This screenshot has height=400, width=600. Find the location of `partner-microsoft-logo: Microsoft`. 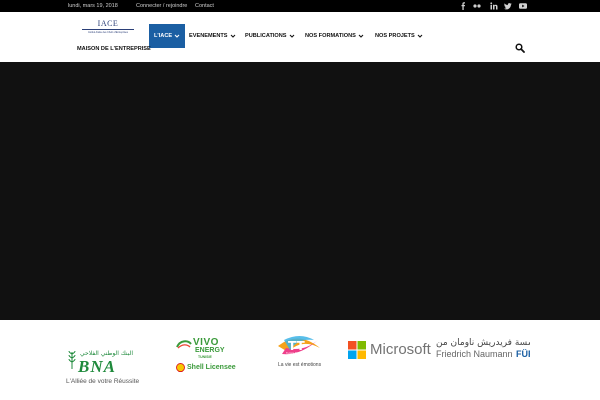

partner-microsoft-logo: Microsoft is located at coordinates (393, 351).